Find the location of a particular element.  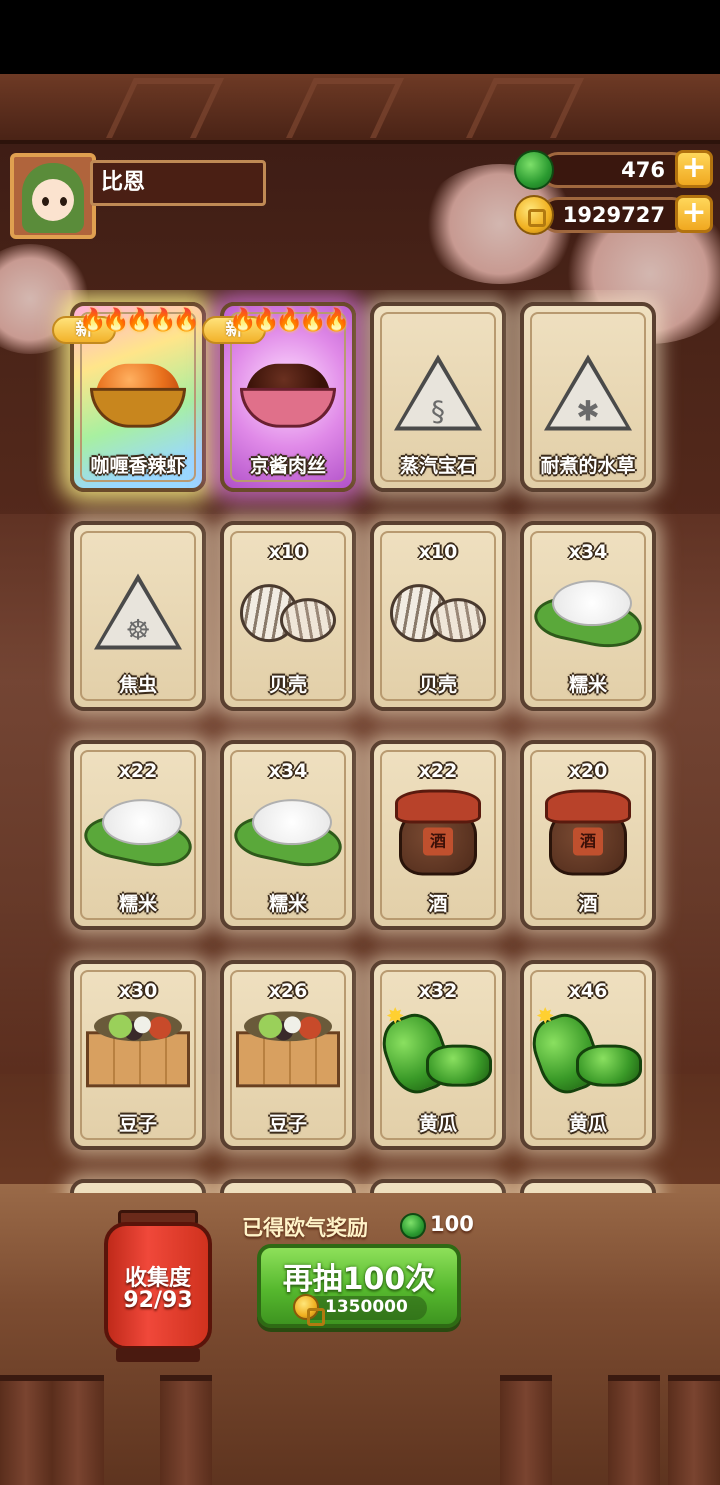

item-card: § 蒸汽宝石 is located at coordinates (438, 397).